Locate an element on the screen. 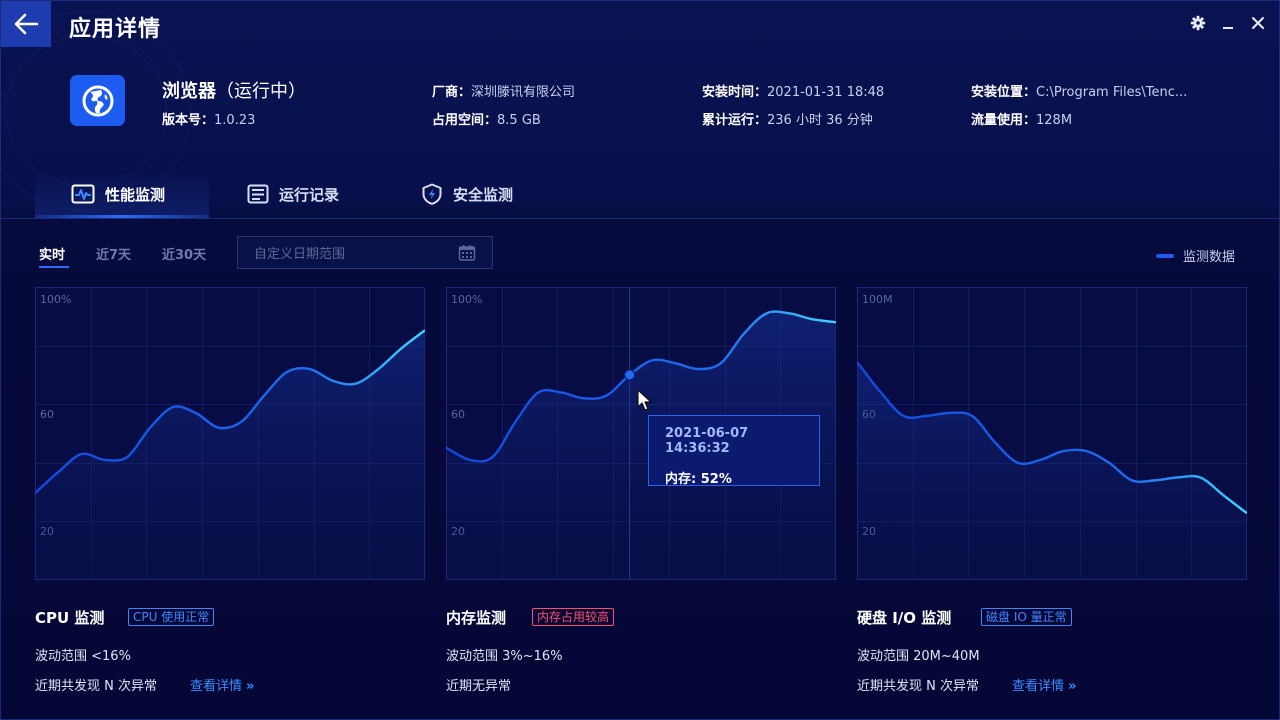  space-value: 8.5 GB is located at coordinates (519, 120).